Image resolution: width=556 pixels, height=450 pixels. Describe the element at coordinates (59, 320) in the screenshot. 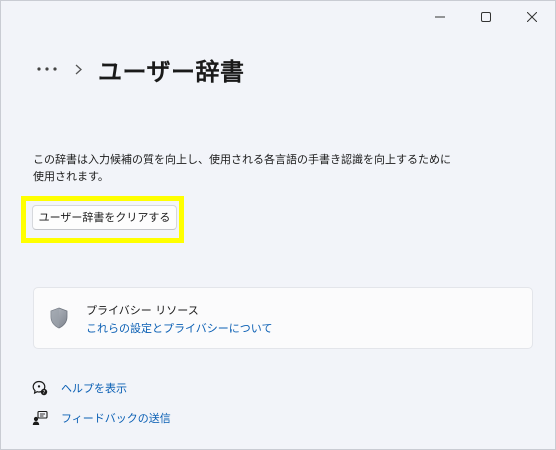

I see `shield-icon` at that location.